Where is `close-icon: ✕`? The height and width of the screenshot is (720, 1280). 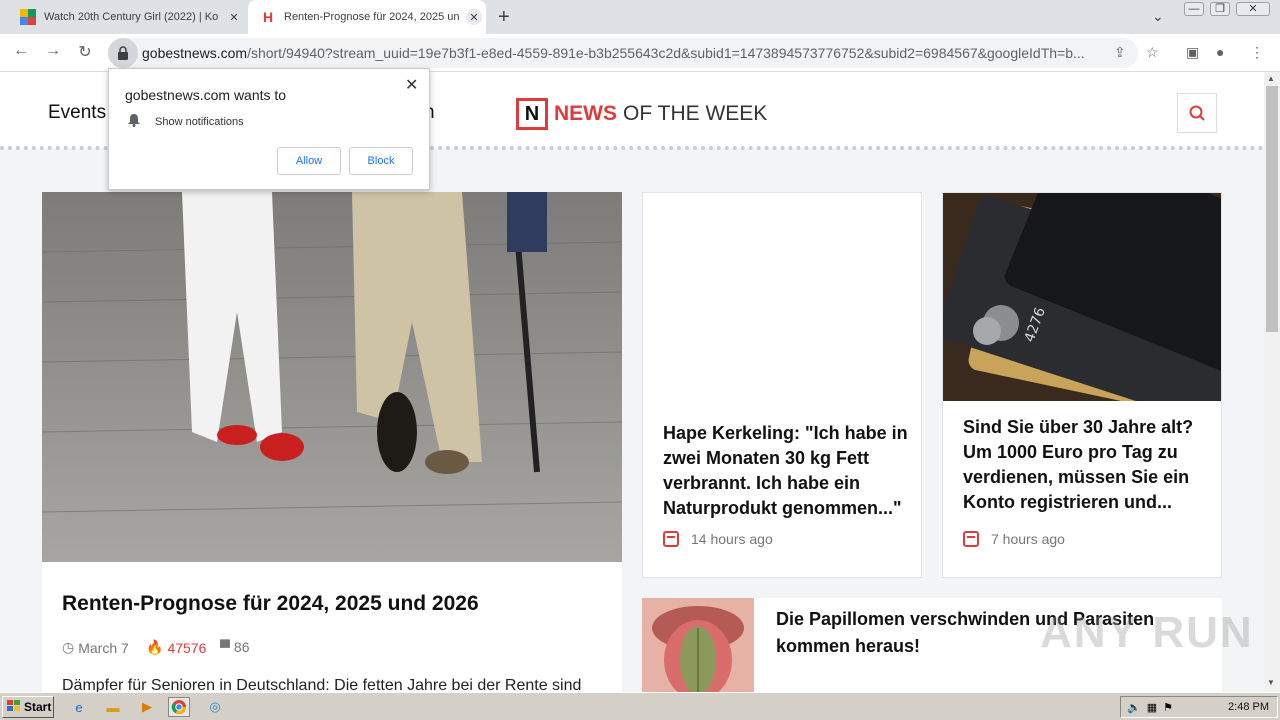
close-icon: ✕ is located at coordinates (411, 85).